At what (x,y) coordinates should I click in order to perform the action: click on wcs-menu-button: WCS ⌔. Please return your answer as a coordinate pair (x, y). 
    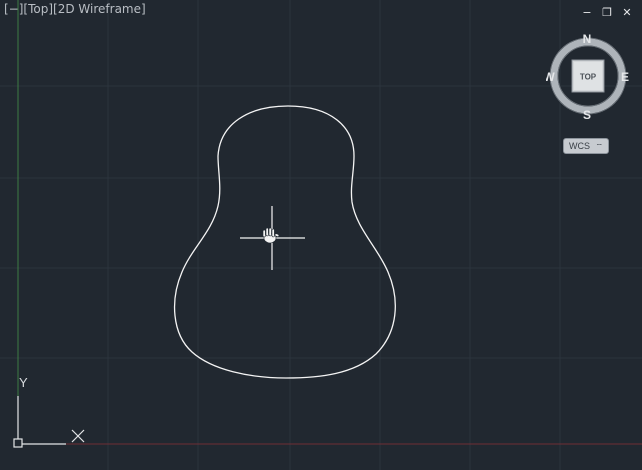
    Looking at the image, I should click on (586, 146).